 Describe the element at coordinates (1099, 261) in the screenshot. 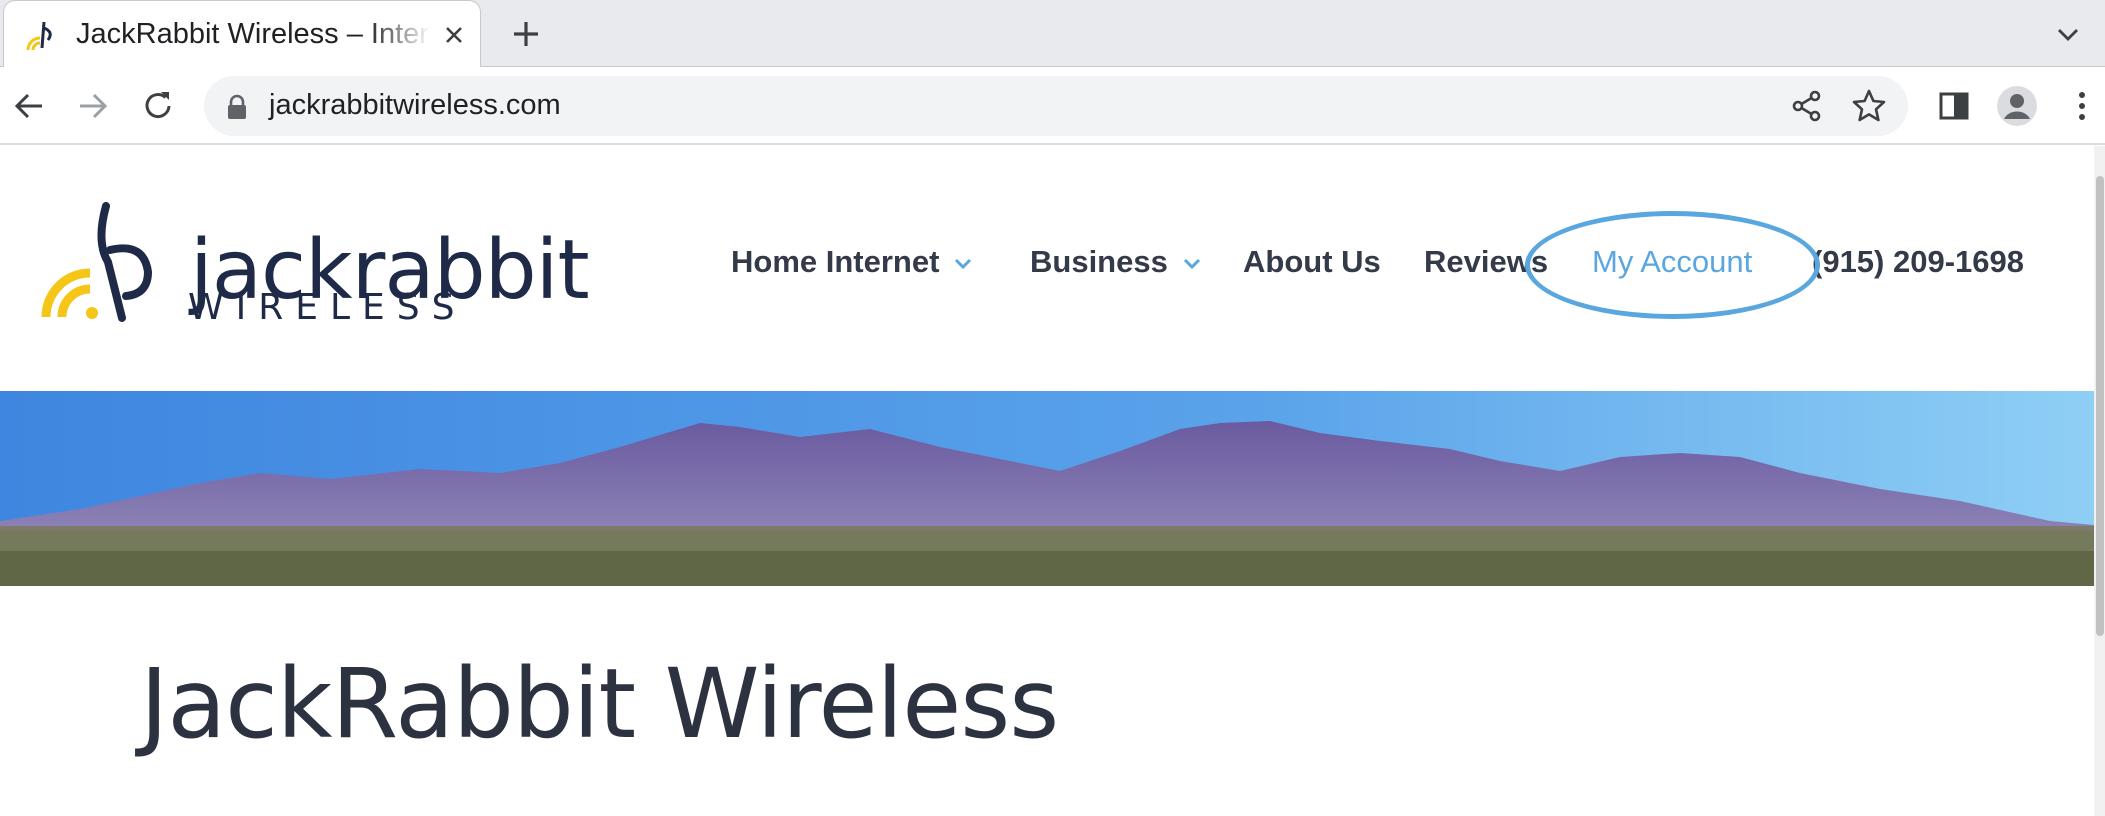

I see `nav-label: Business` at that location.